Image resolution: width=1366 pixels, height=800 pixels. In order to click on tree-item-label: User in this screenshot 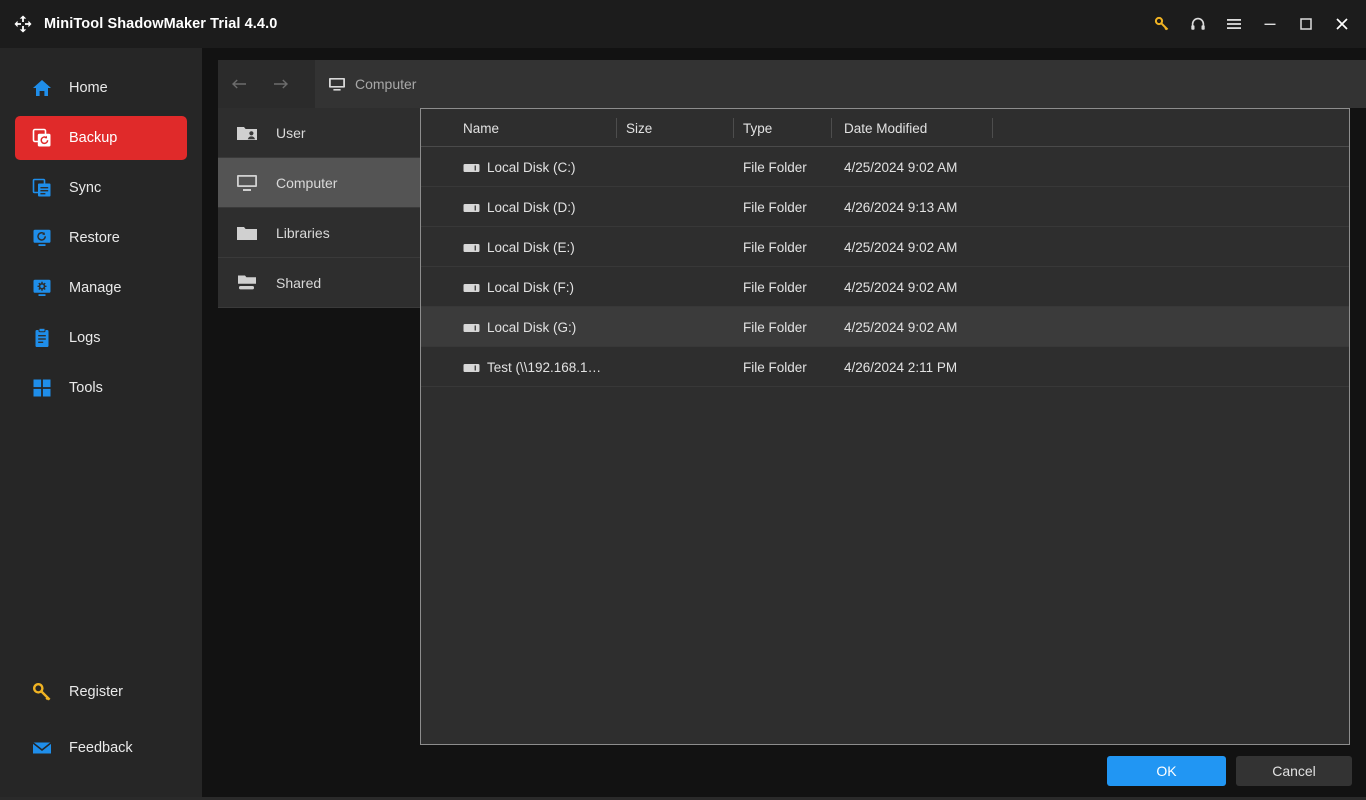, I will do `click(291, 132)`.